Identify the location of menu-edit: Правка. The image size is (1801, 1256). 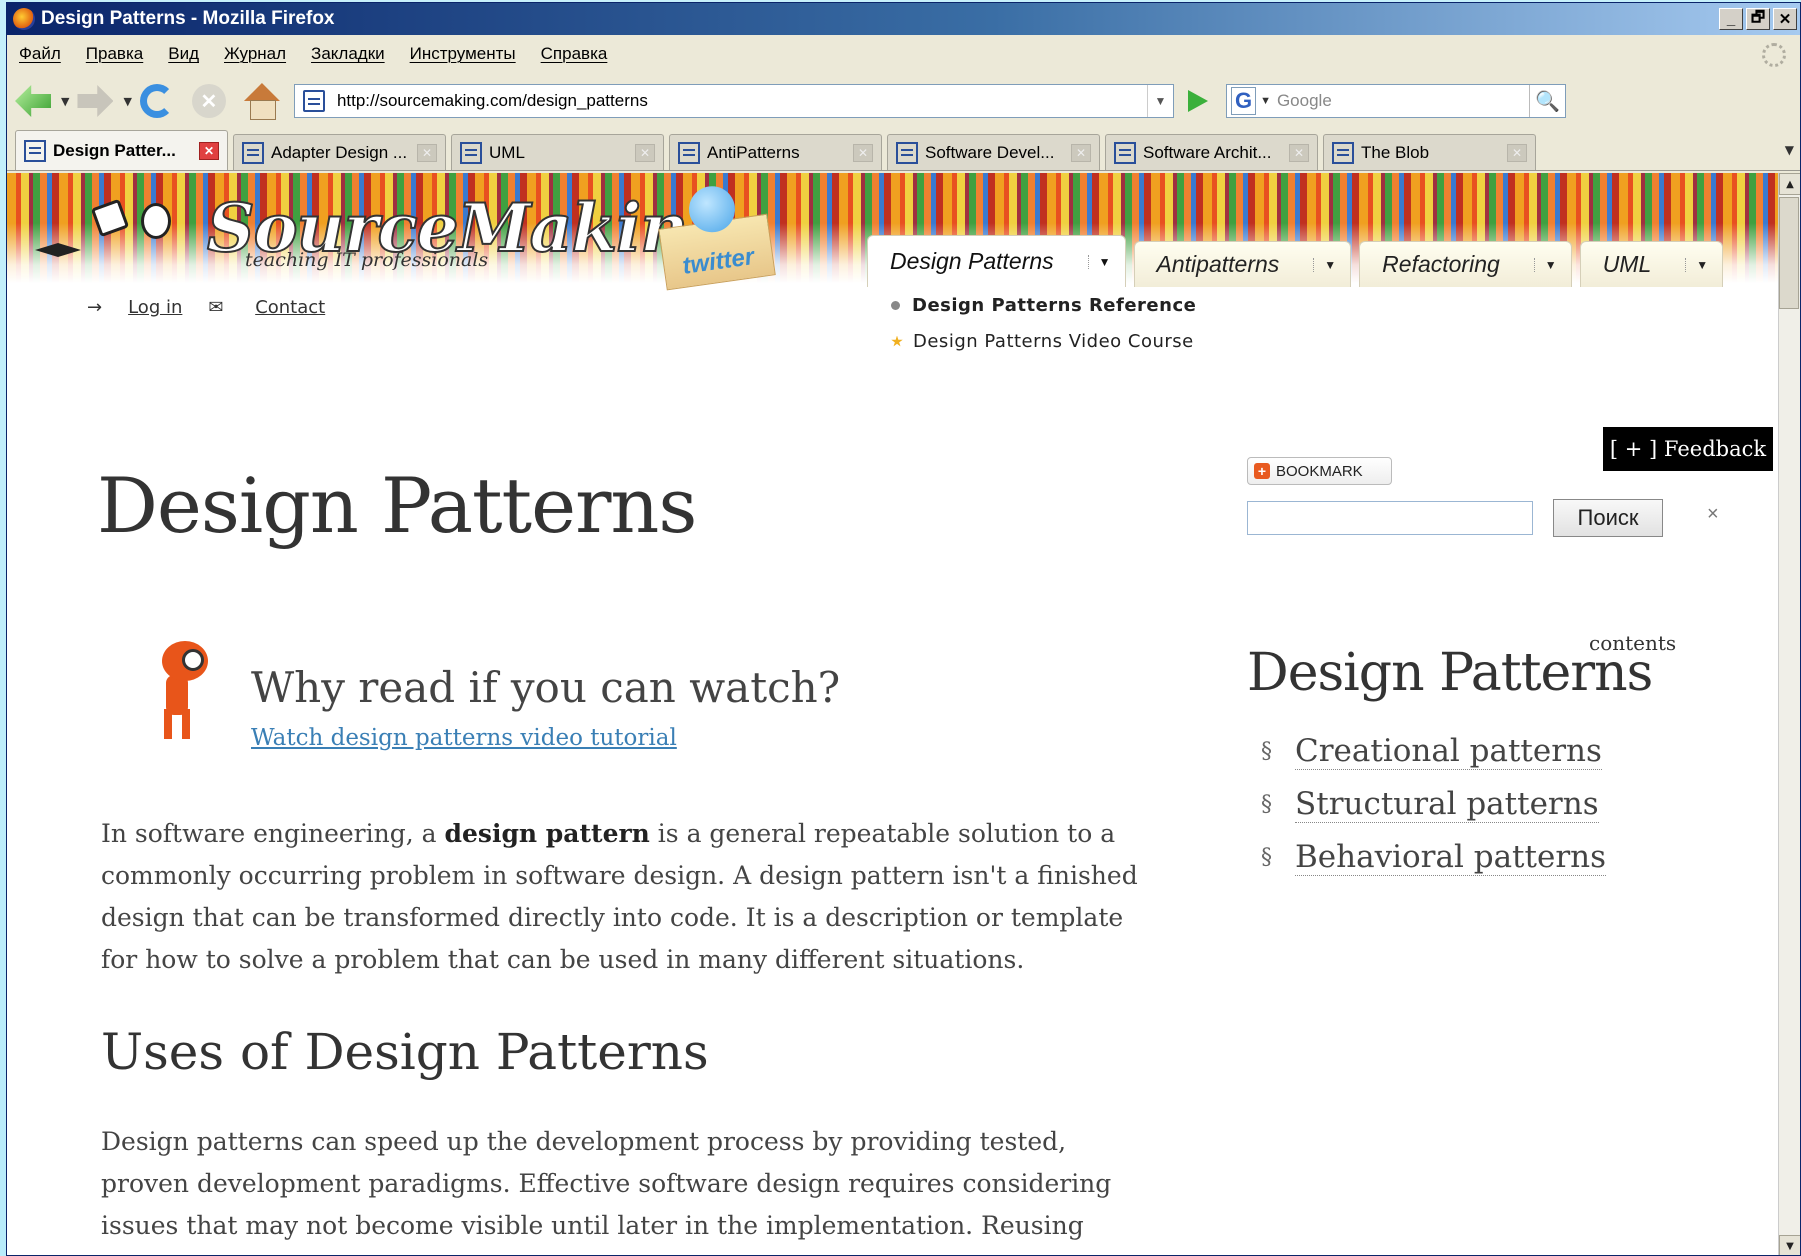
(114, 54).